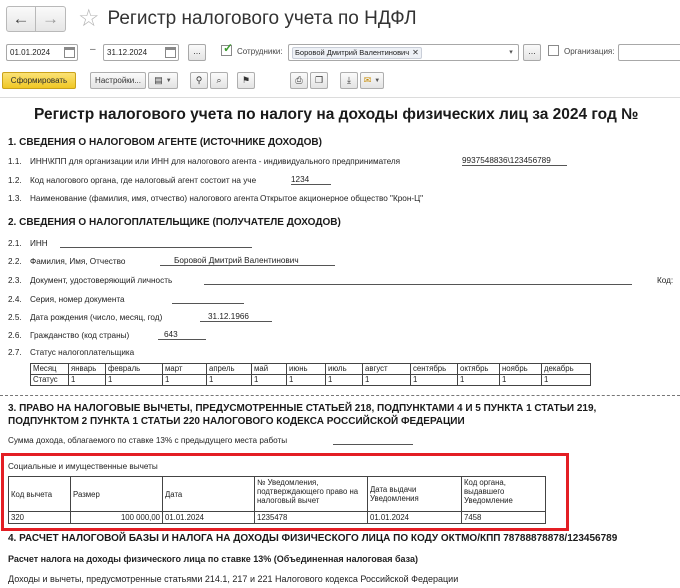  I want to click on row-2-6-value-line: 643, so click(182, 335).